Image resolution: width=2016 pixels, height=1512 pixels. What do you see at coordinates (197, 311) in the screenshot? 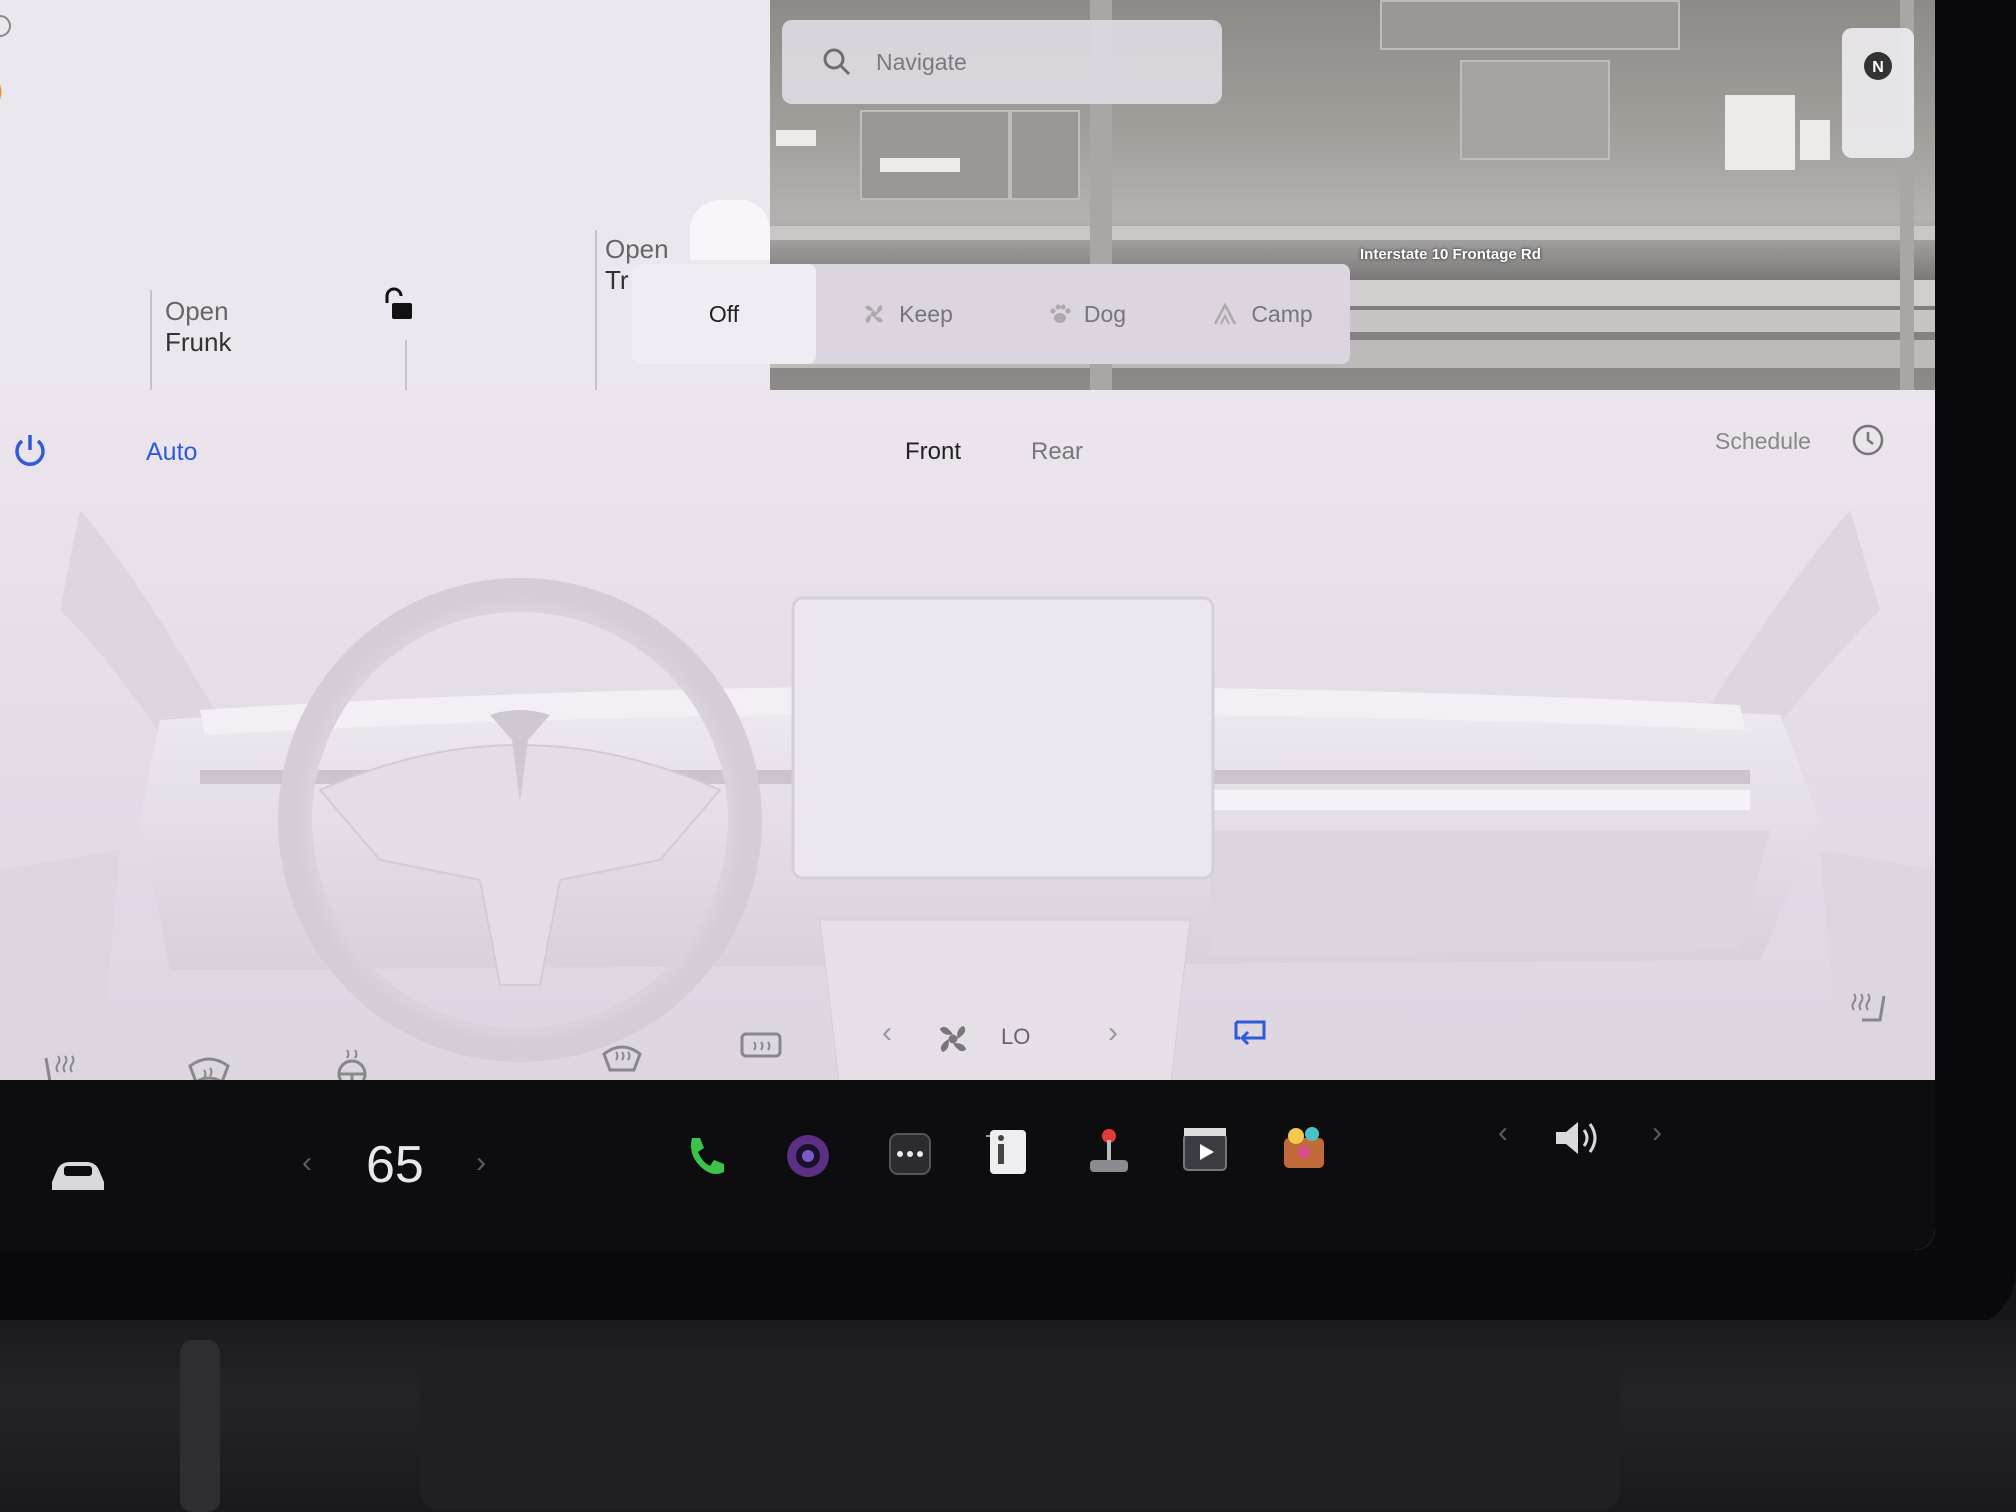
I see `open-frunk-line1: Open` at bounding box center [197, 311].